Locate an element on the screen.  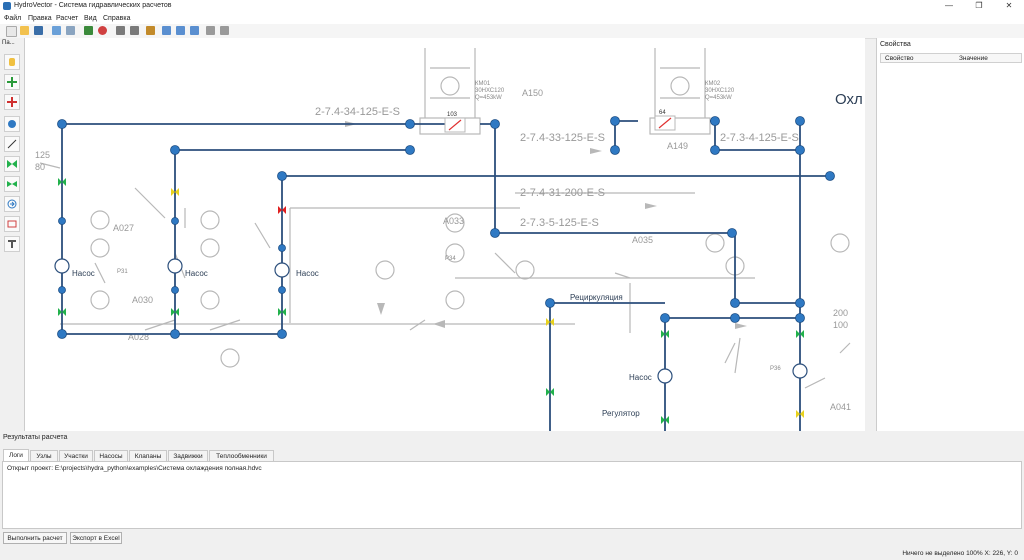
tab-heat-exchangers: Теплообменники is located at coordinates (241, 455).